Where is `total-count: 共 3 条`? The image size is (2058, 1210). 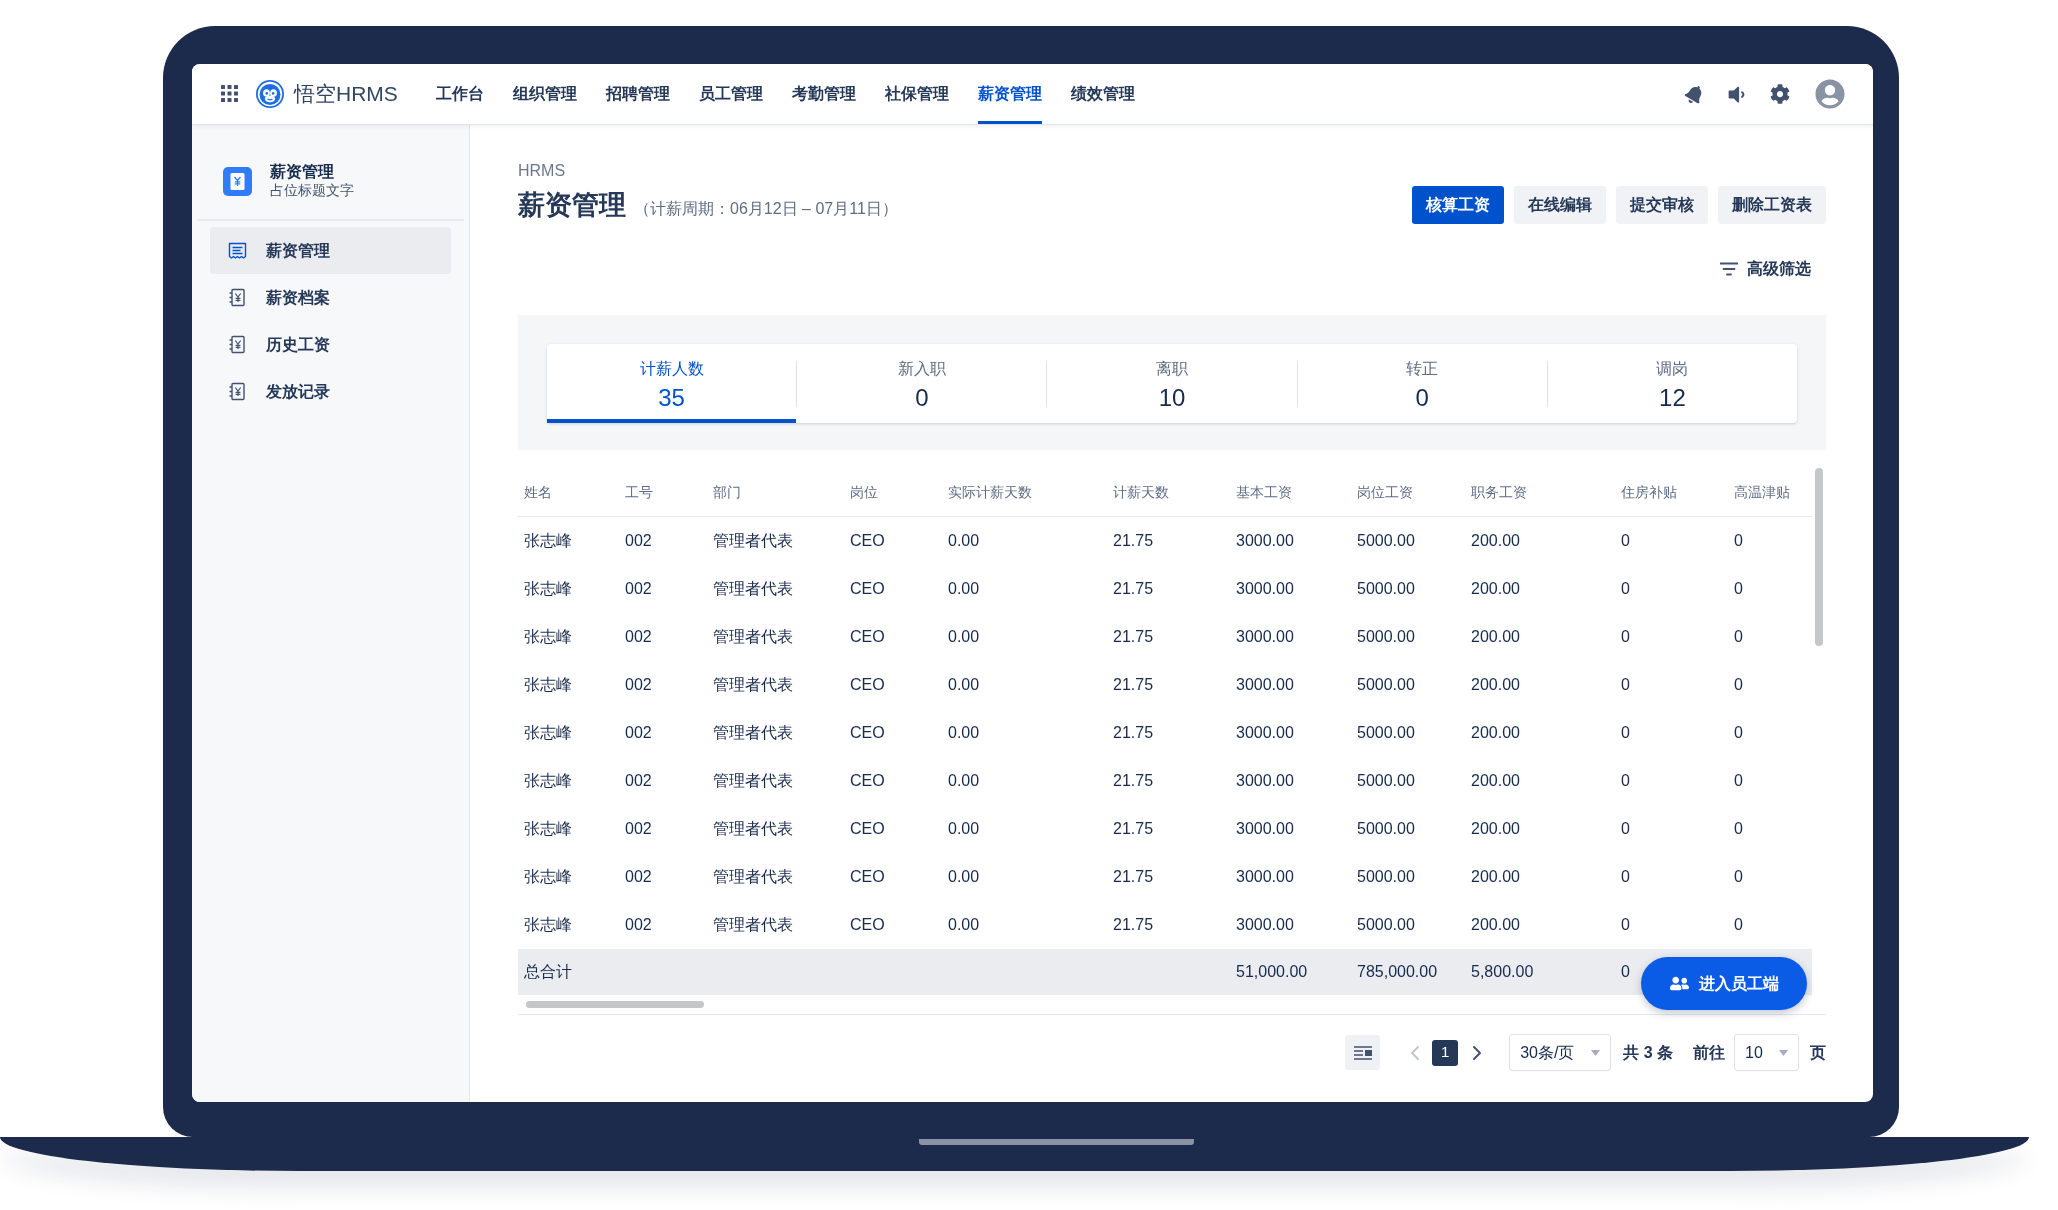 total-count: 共 3 条 is located at coordinates (1648, 1052).